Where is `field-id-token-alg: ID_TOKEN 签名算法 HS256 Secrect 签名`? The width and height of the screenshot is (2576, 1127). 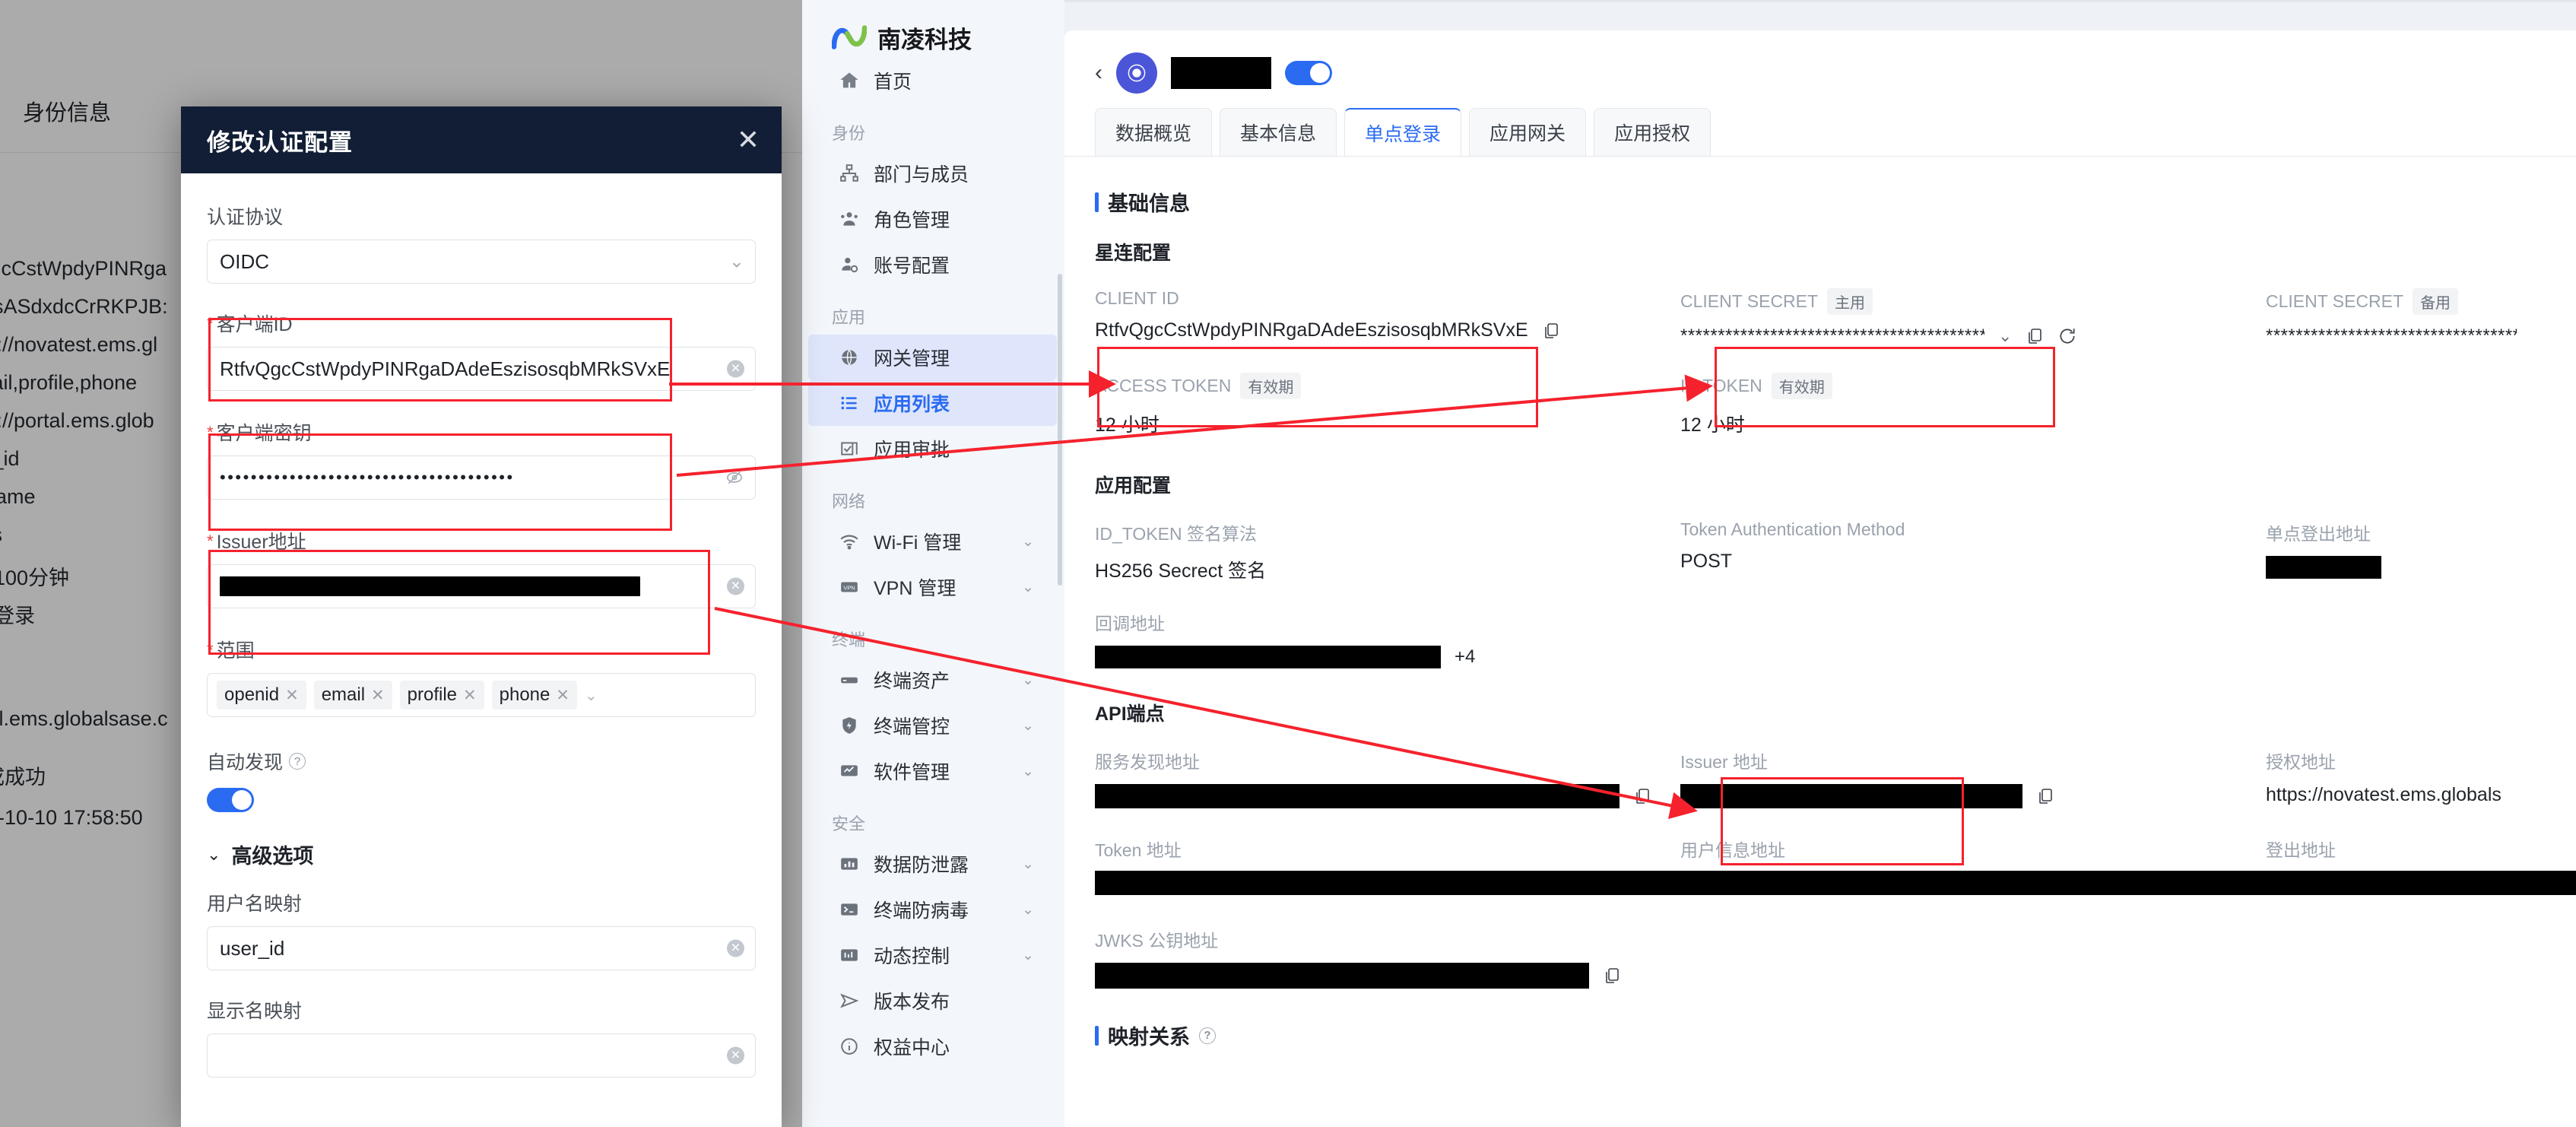
field-id-token-alg: ID_TOKEN 签名算法 HS256 Secrect 签名 is located at coordinates (1388, 551).